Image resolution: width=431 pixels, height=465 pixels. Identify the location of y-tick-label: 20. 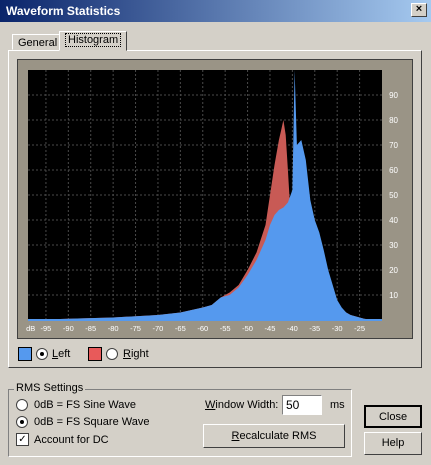
(393, 270).